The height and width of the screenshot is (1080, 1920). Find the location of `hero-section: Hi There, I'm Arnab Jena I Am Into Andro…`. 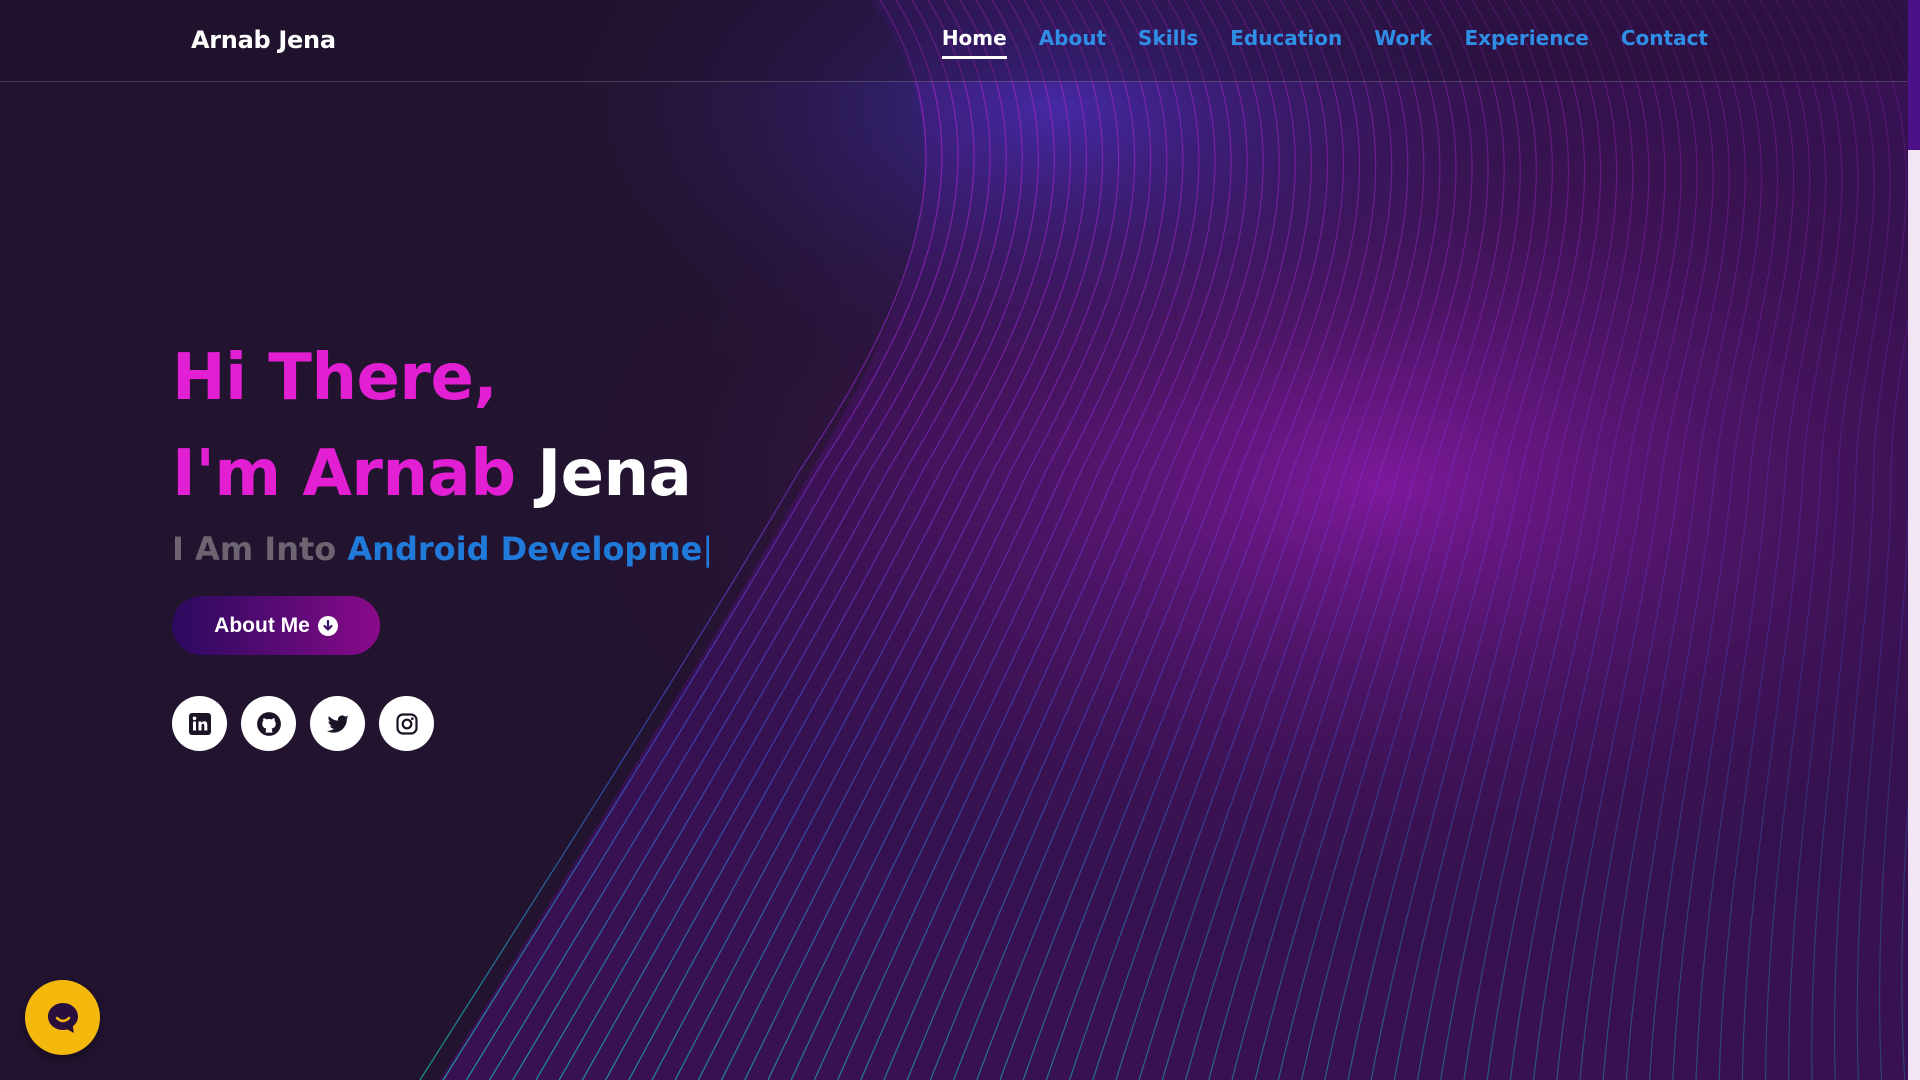

hero-section: Hi There, I'm Arnab Jena I Am Into Andro… is located at coordinates (442, 449).